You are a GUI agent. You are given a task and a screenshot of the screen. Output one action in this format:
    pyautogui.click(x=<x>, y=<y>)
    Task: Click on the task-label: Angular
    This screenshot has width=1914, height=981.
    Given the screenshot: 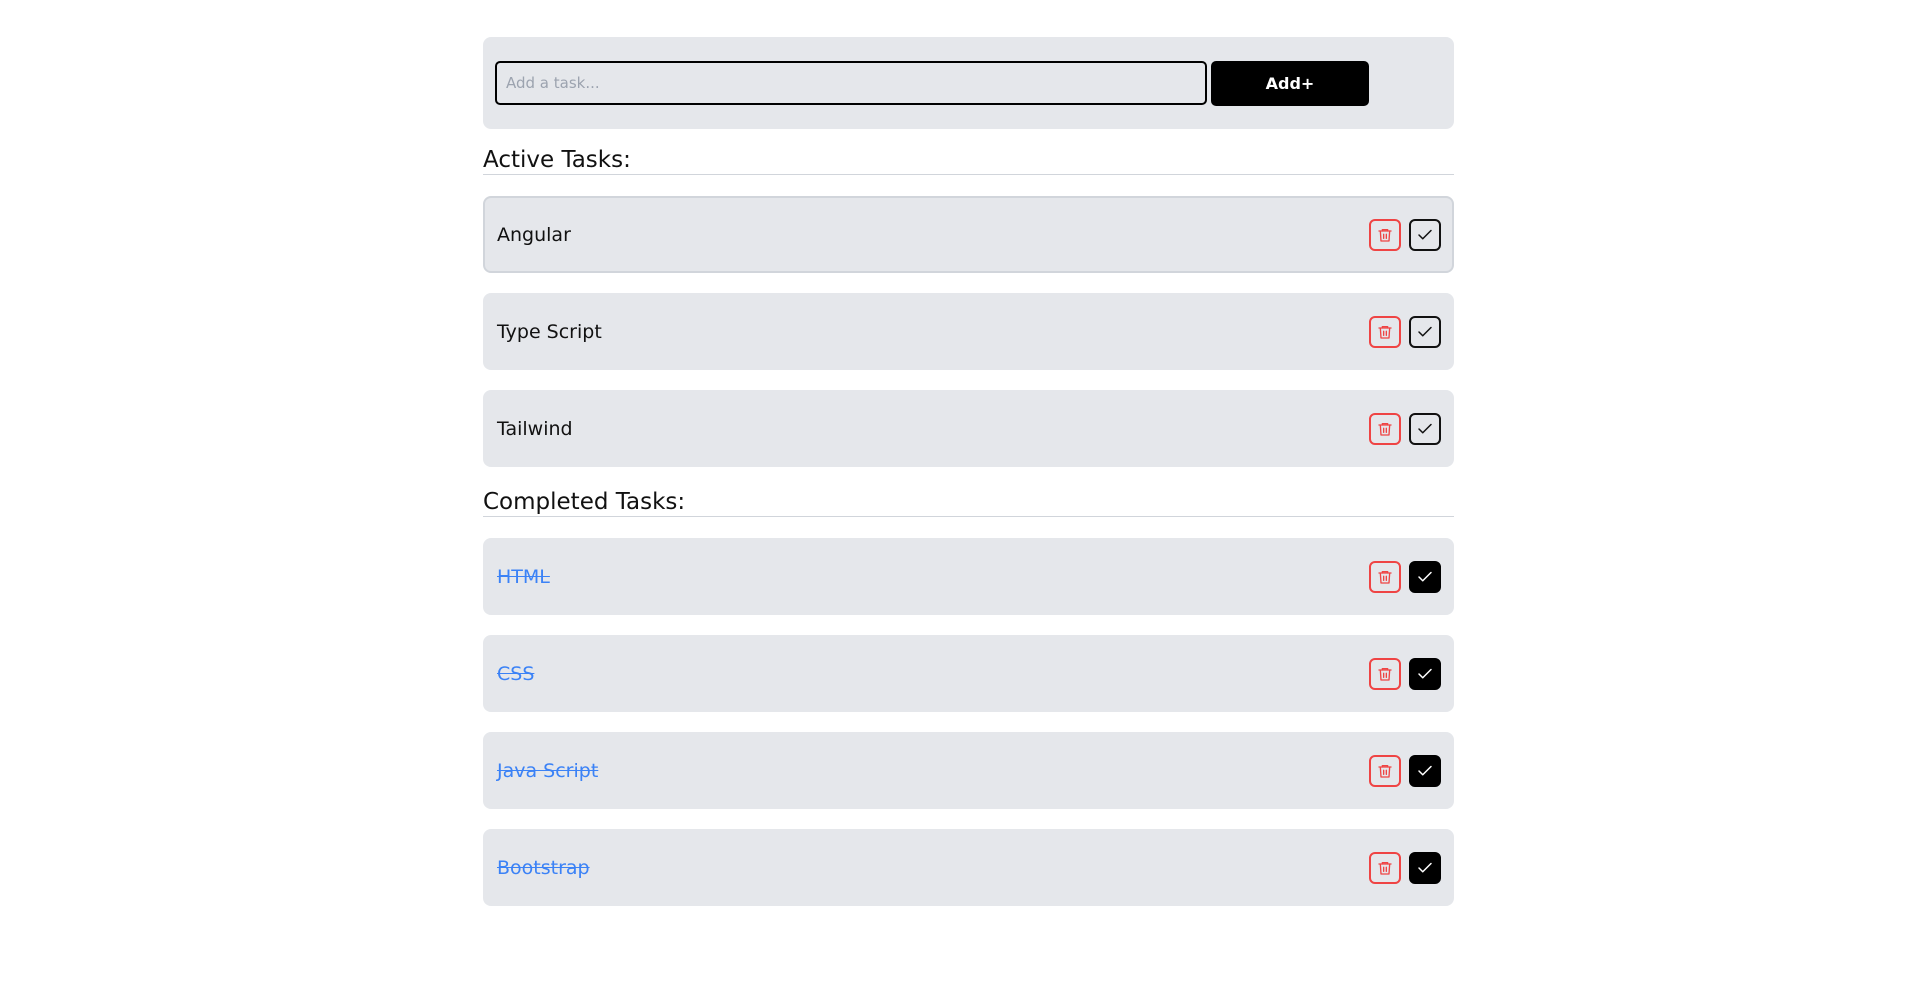 What is the action you would take?
    pyautogui.click(x=534, y=234)
    